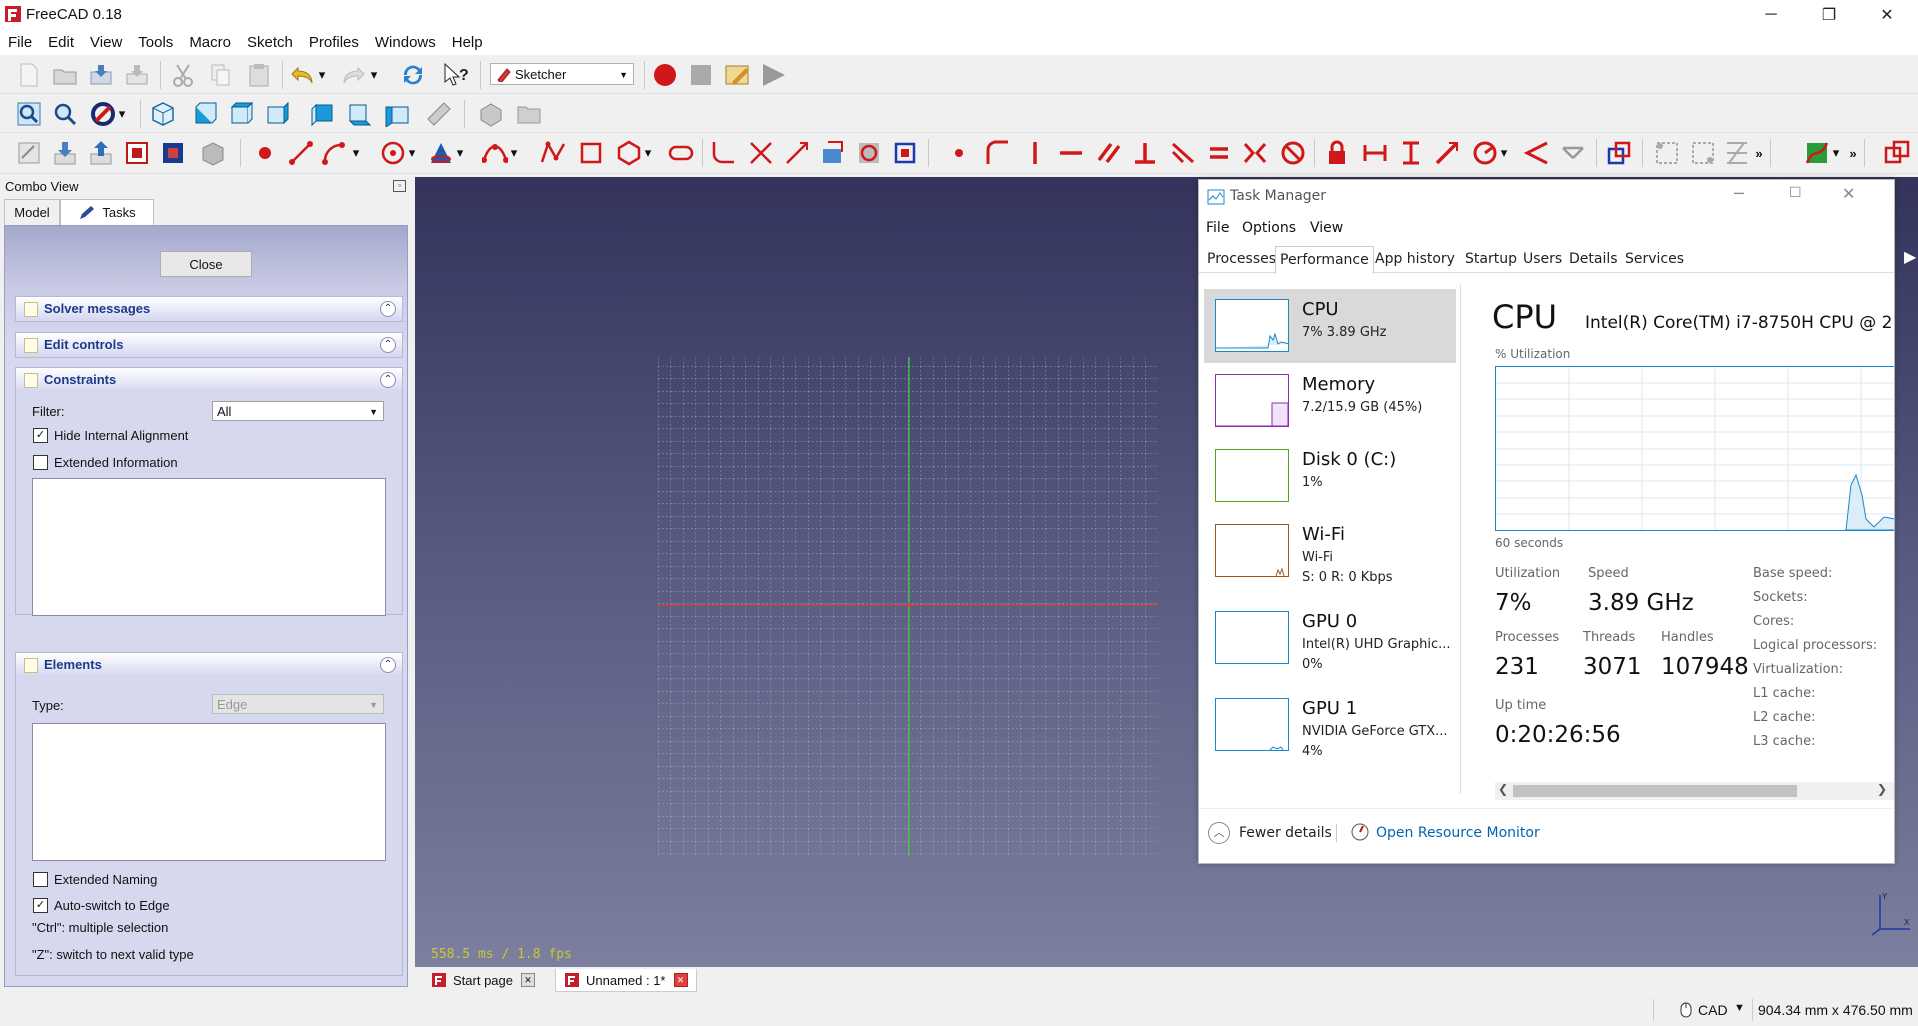  I want to click on construction-mode-icon, so click(905, 153).